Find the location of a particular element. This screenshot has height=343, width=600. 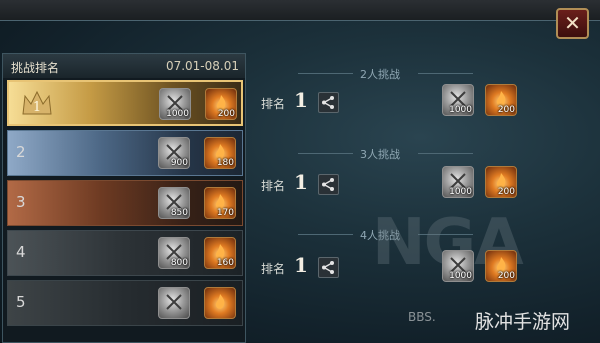

rank-number: 2 is located at coordinates (21, 152).